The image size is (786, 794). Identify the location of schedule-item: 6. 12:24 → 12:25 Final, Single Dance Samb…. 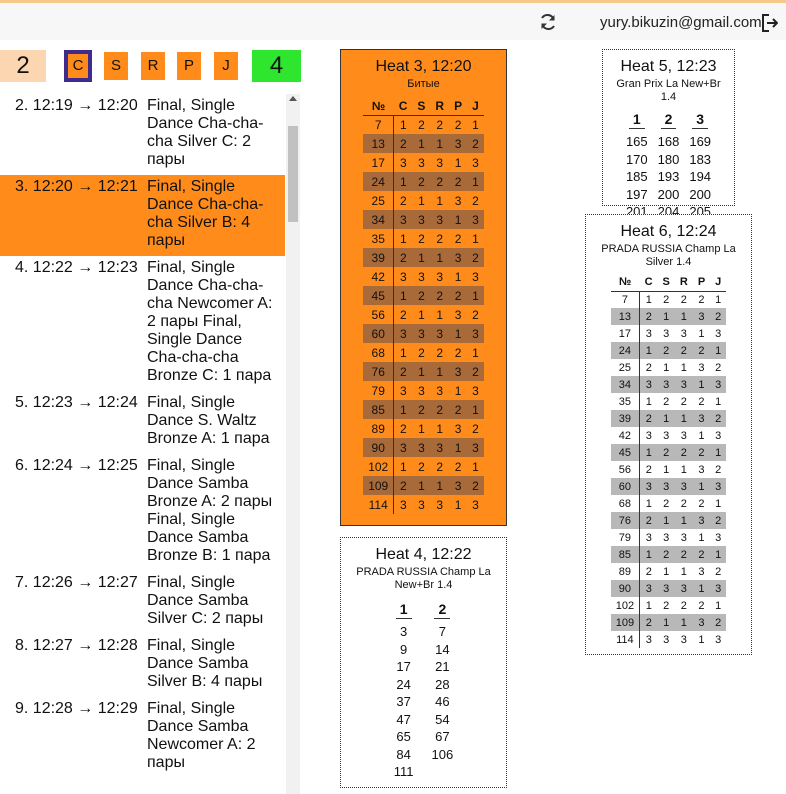
(142, 512).